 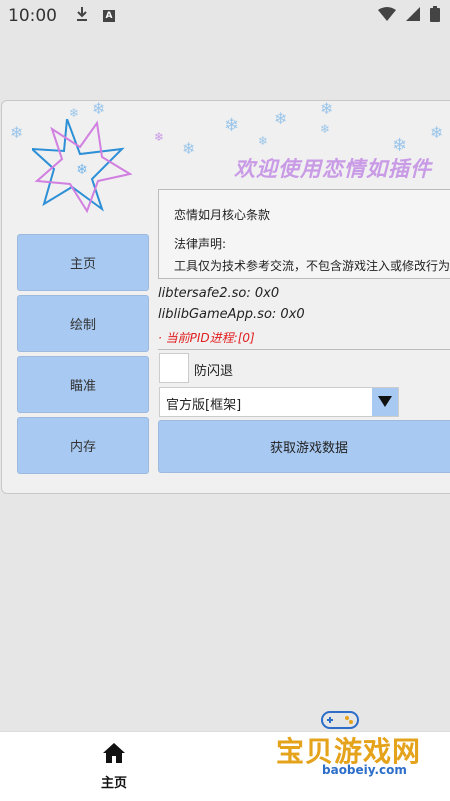 What do you see at coordinates (225, 16) in the screenshot?
I see `status-bar: 10:00 A` at bounding box center [225, 16].